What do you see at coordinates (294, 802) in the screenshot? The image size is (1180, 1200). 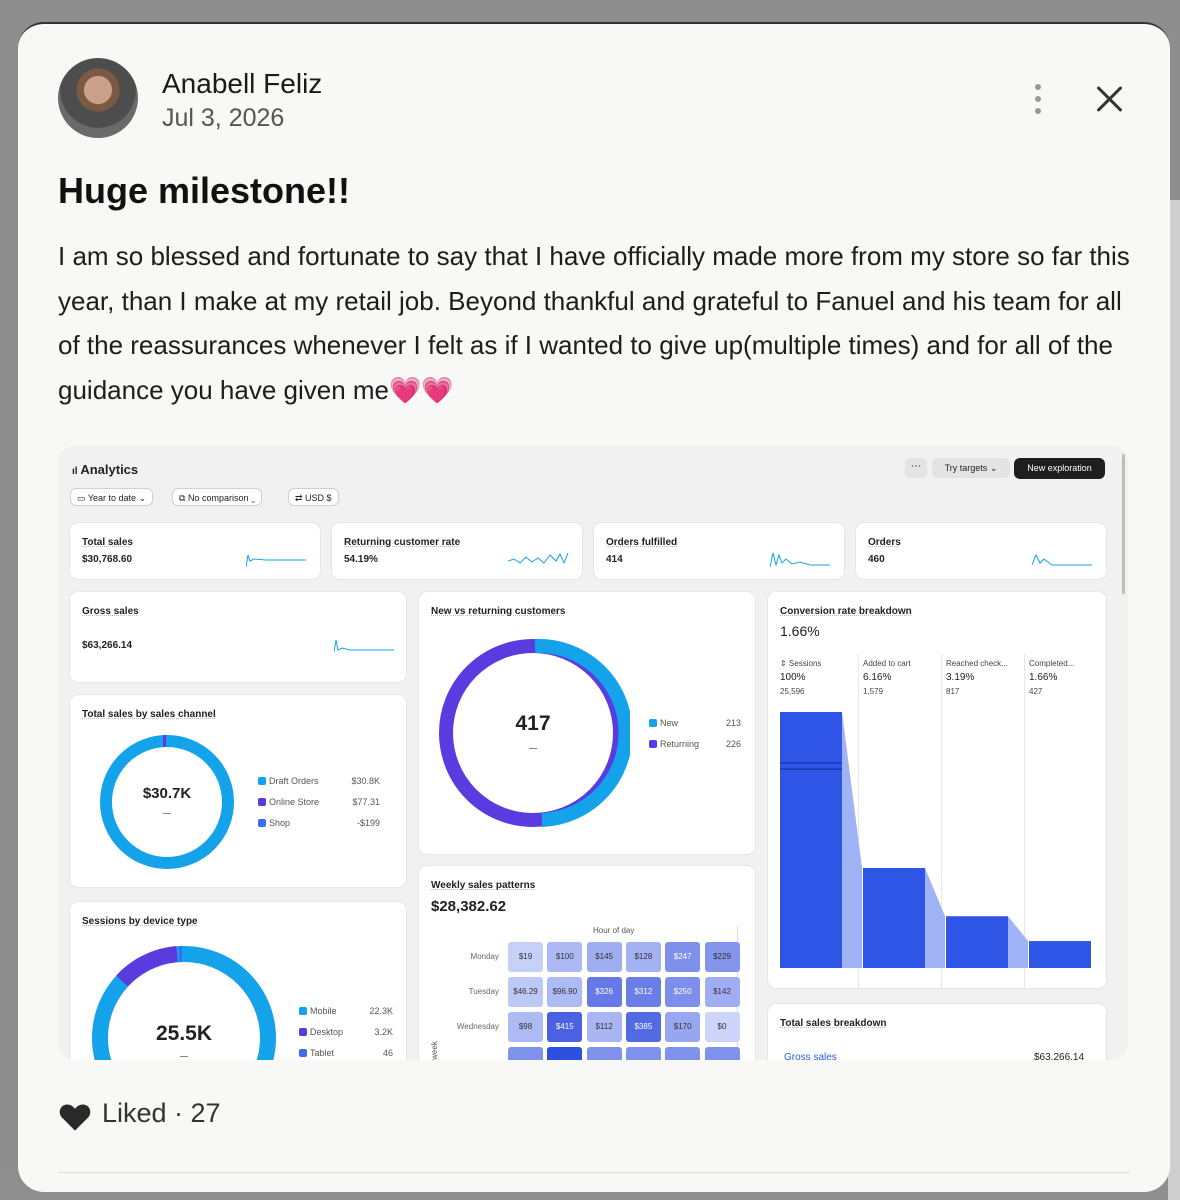 I see `legend-label: Online Store` at bounding box center [294, 802].